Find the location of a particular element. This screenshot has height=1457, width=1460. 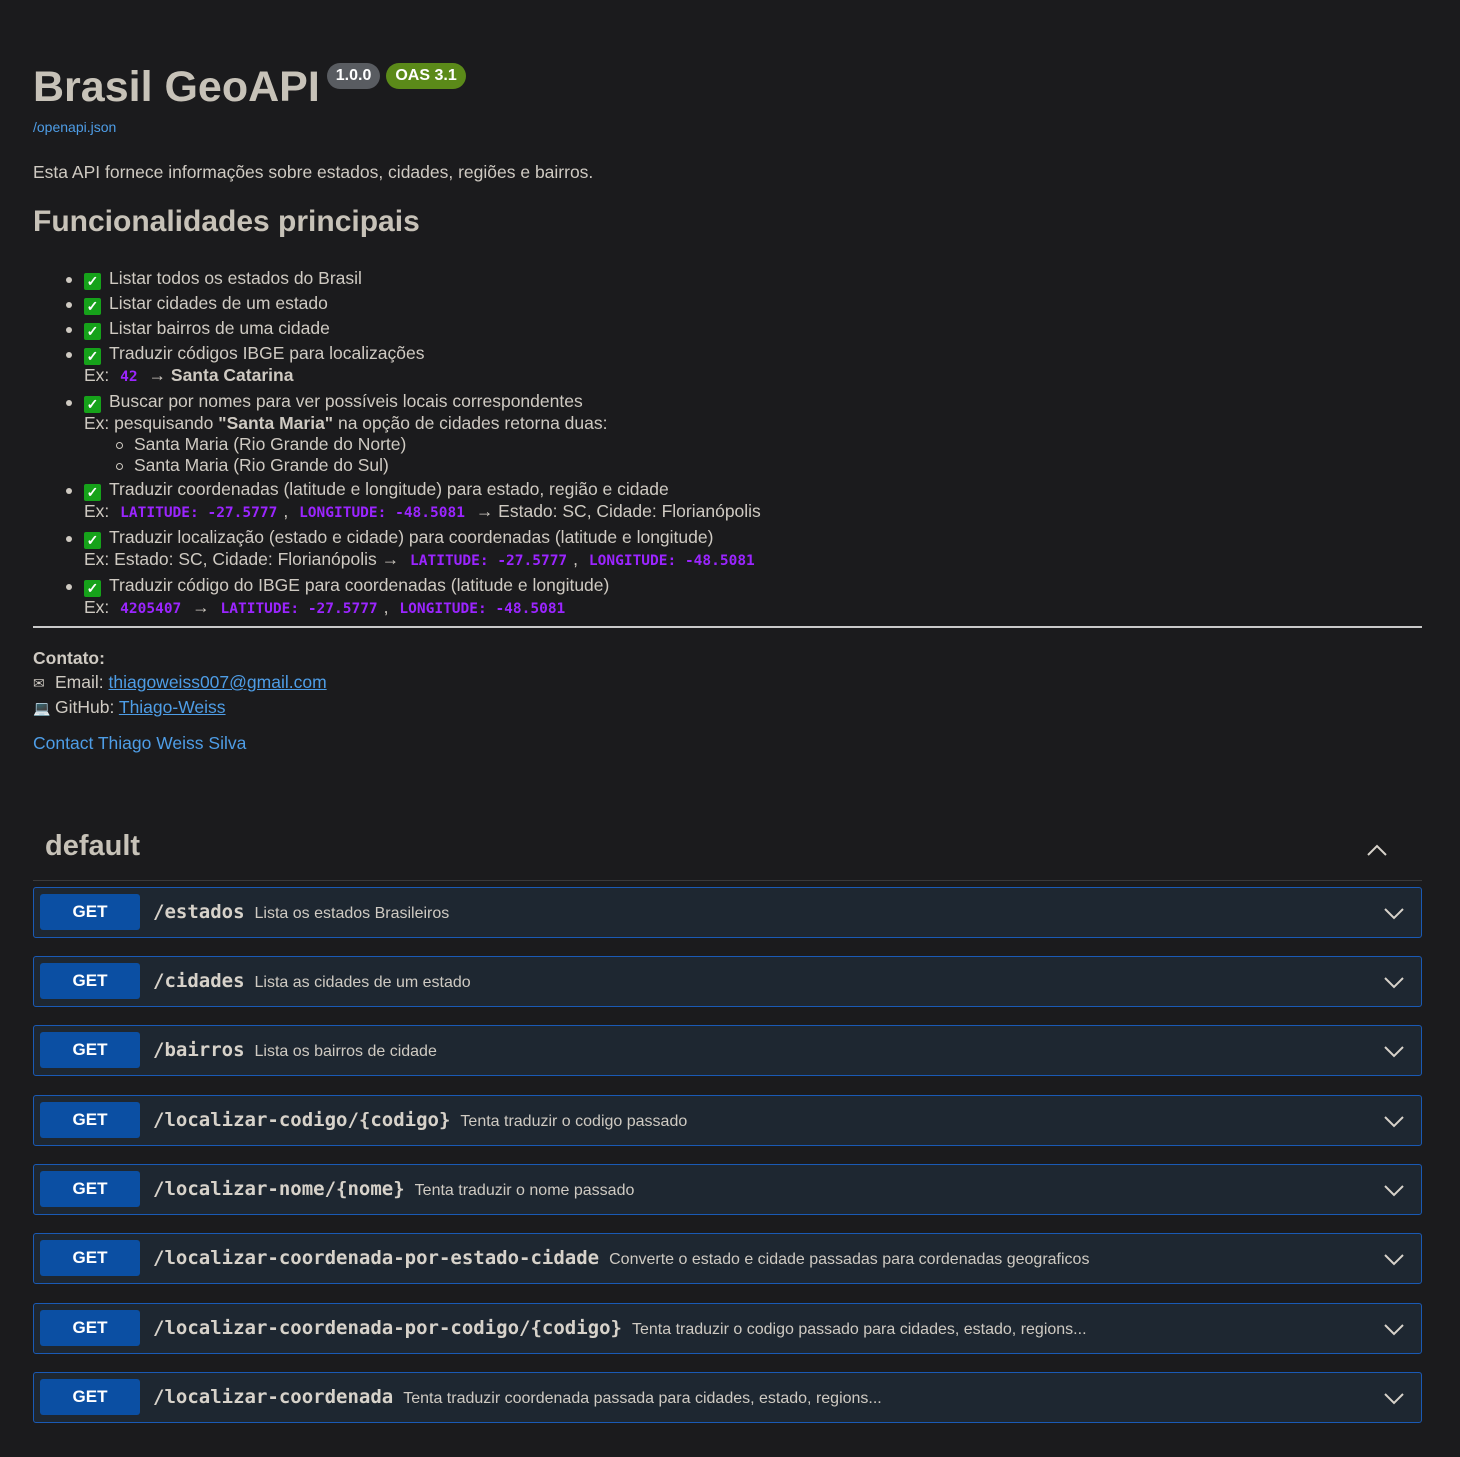

version-badge: 1.0.0 is located at coordinates (353, 76).